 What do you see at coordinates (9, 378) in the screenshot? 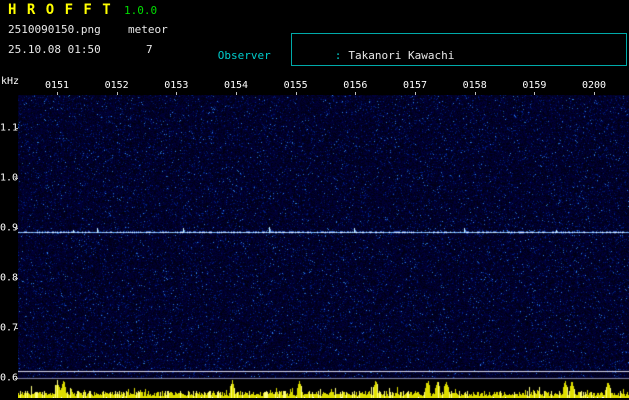
I see `y-tick-label: 0.6` at bounding box center [9, 378].